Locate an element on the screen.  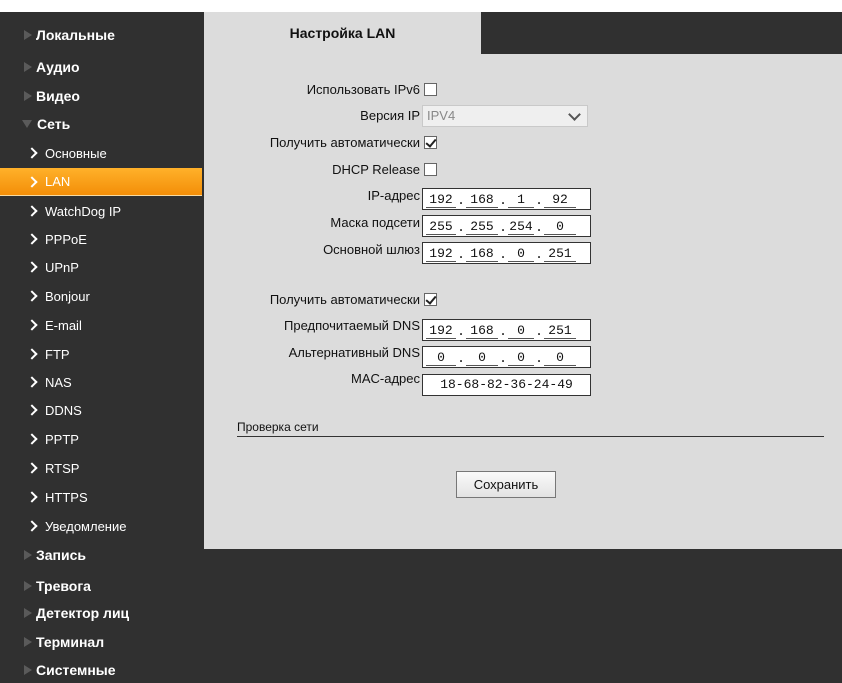
sidebar-item-lan: LAN is located at coordinates (101, 182).